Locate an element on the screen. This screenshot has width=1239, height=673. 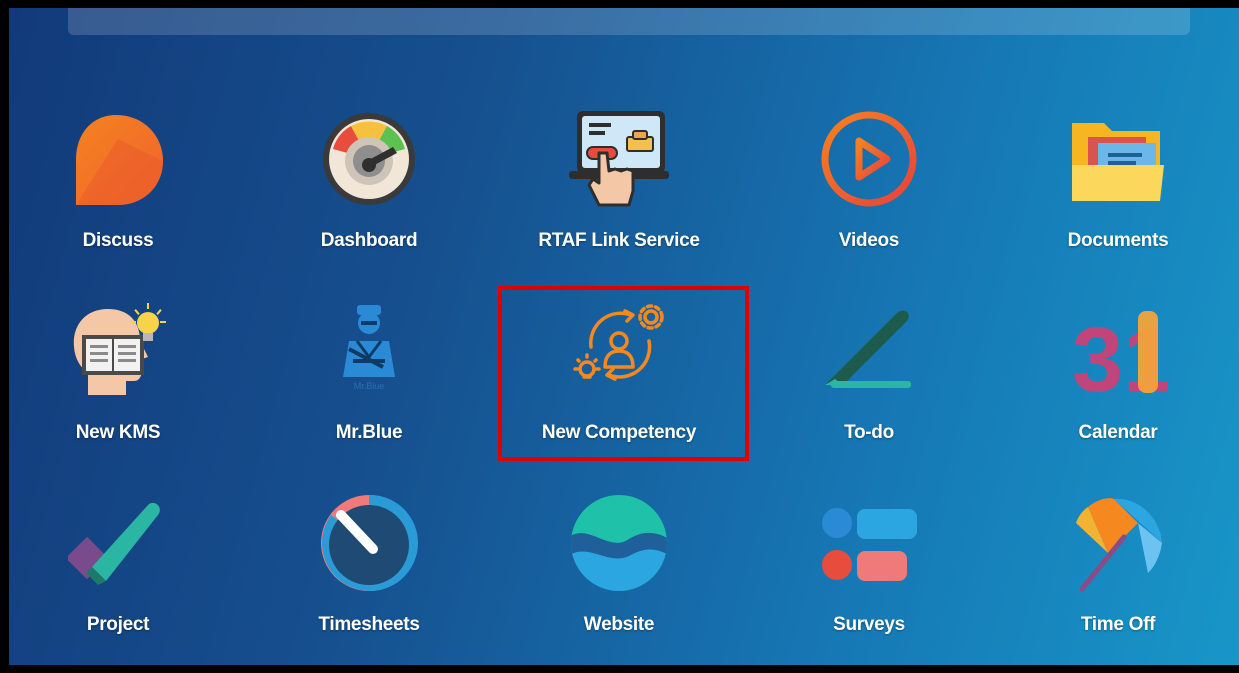
website-wave-icon is located at coordinates (619, 543).